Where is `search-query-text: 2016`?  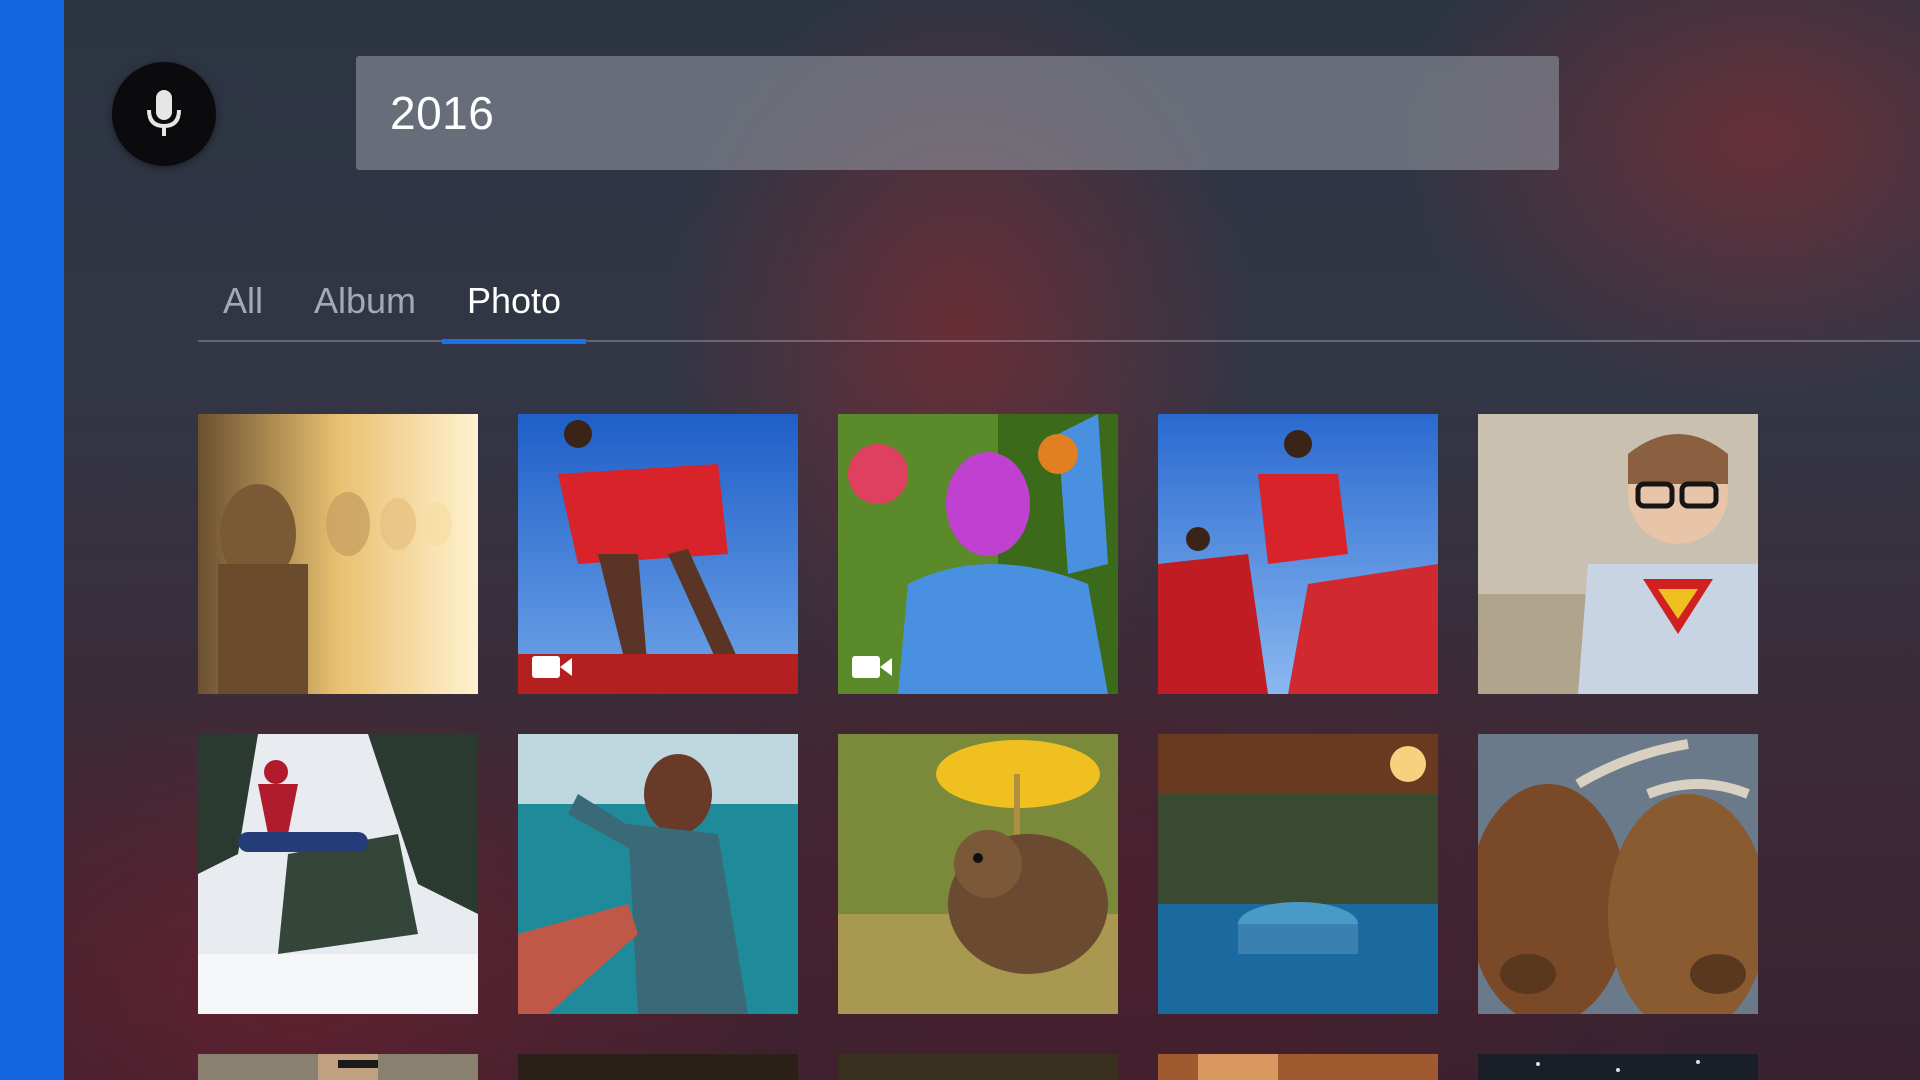 search-query-text: 2016 is located at coordinates (442, 113).